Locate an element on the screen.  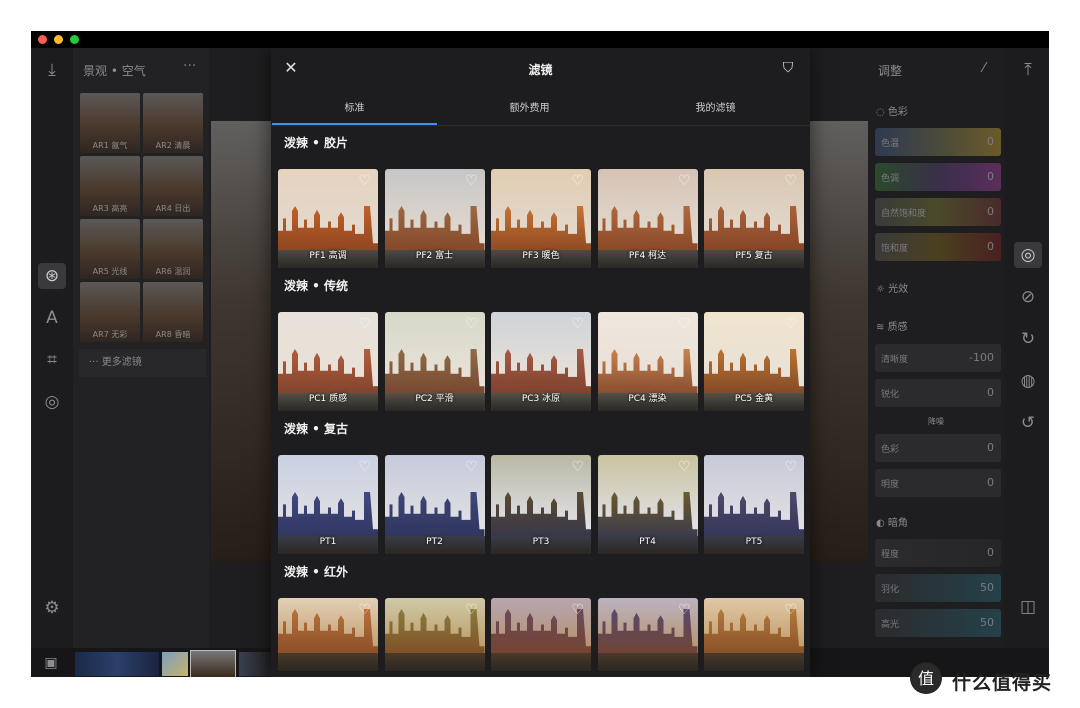
adjust-slider: 色调 0 is located at coordinates (938, 177).